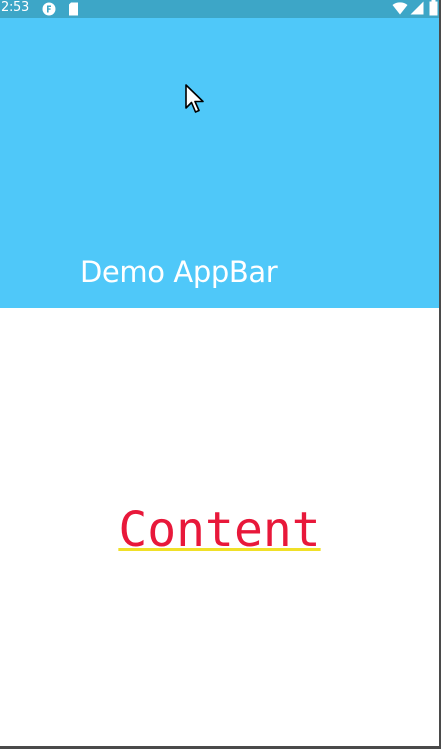 This screenshot has width=441, height=749. I want to click on status-bar: 2:53, so click(219, 9).